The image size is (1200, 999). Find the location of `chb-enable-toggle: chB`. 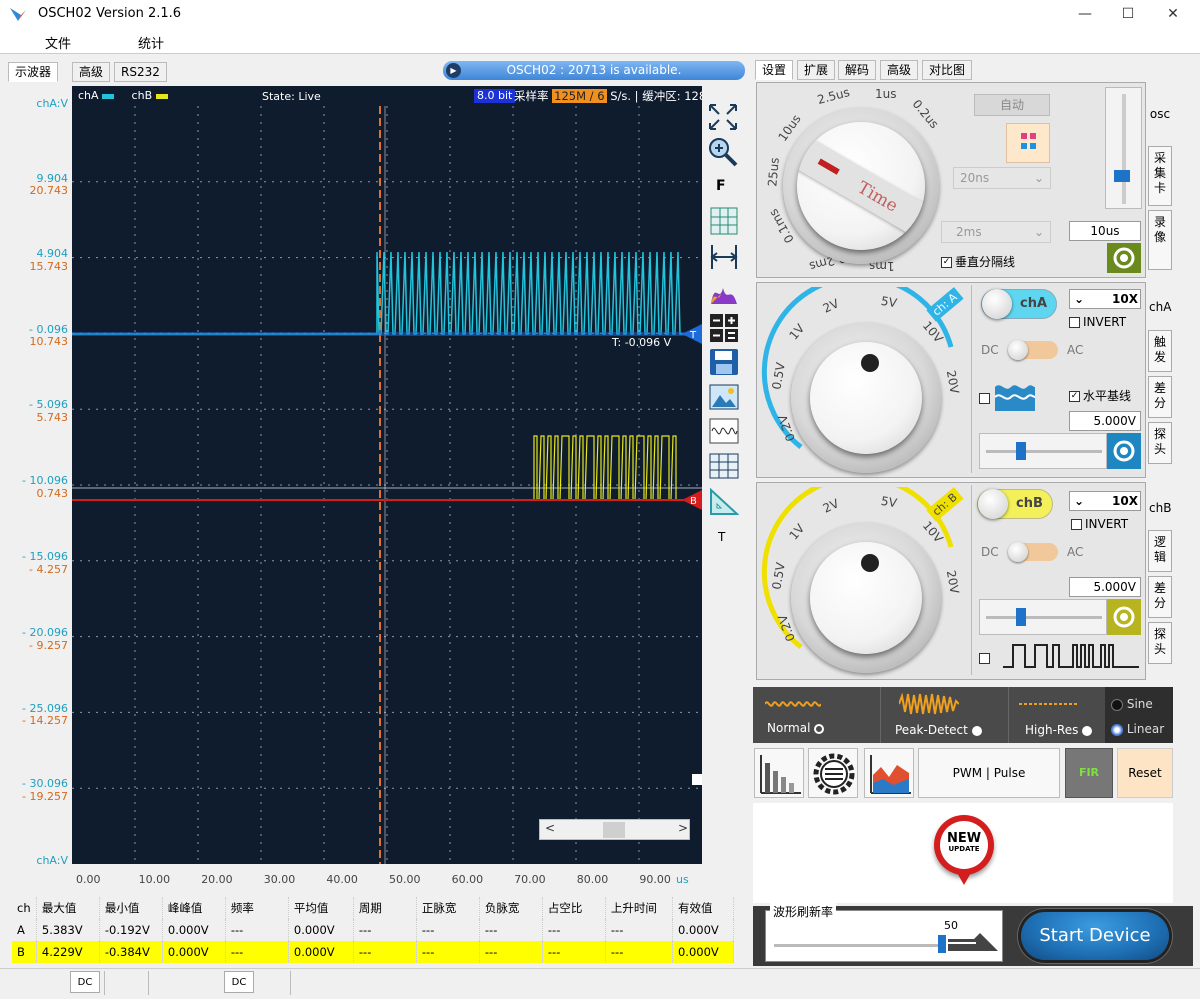

chb-enable-toggle: chB is located at coordinates (1015, 504).